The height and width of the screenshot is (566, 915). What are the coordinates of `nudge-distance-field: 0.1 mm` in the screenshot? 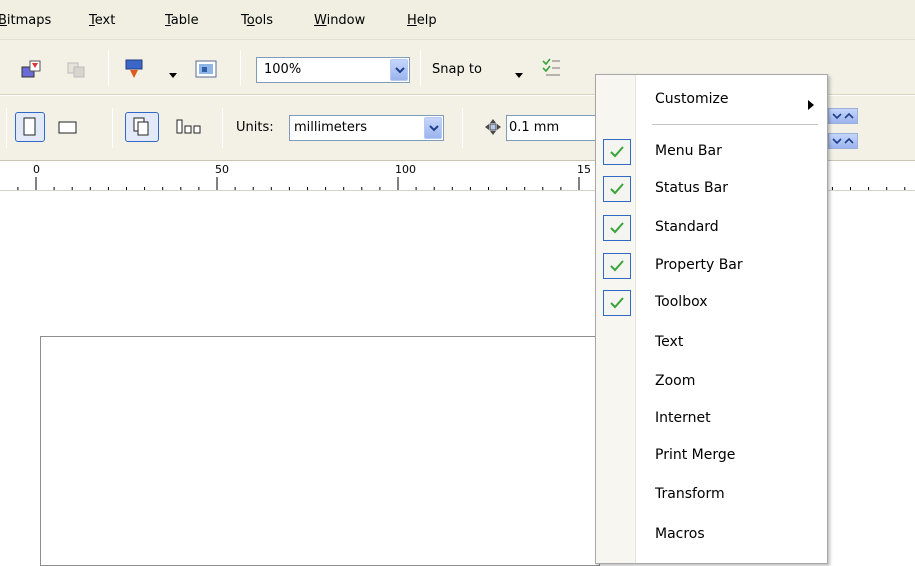 It's located at (556, 128).